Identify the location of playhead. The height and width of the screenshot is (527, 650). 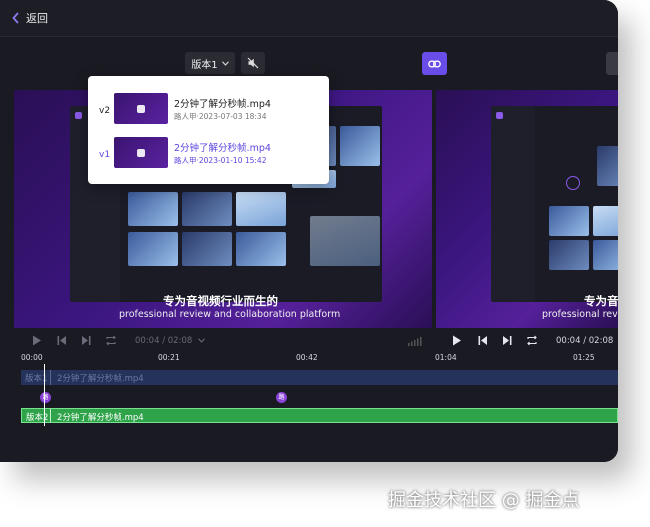
(44, 395).